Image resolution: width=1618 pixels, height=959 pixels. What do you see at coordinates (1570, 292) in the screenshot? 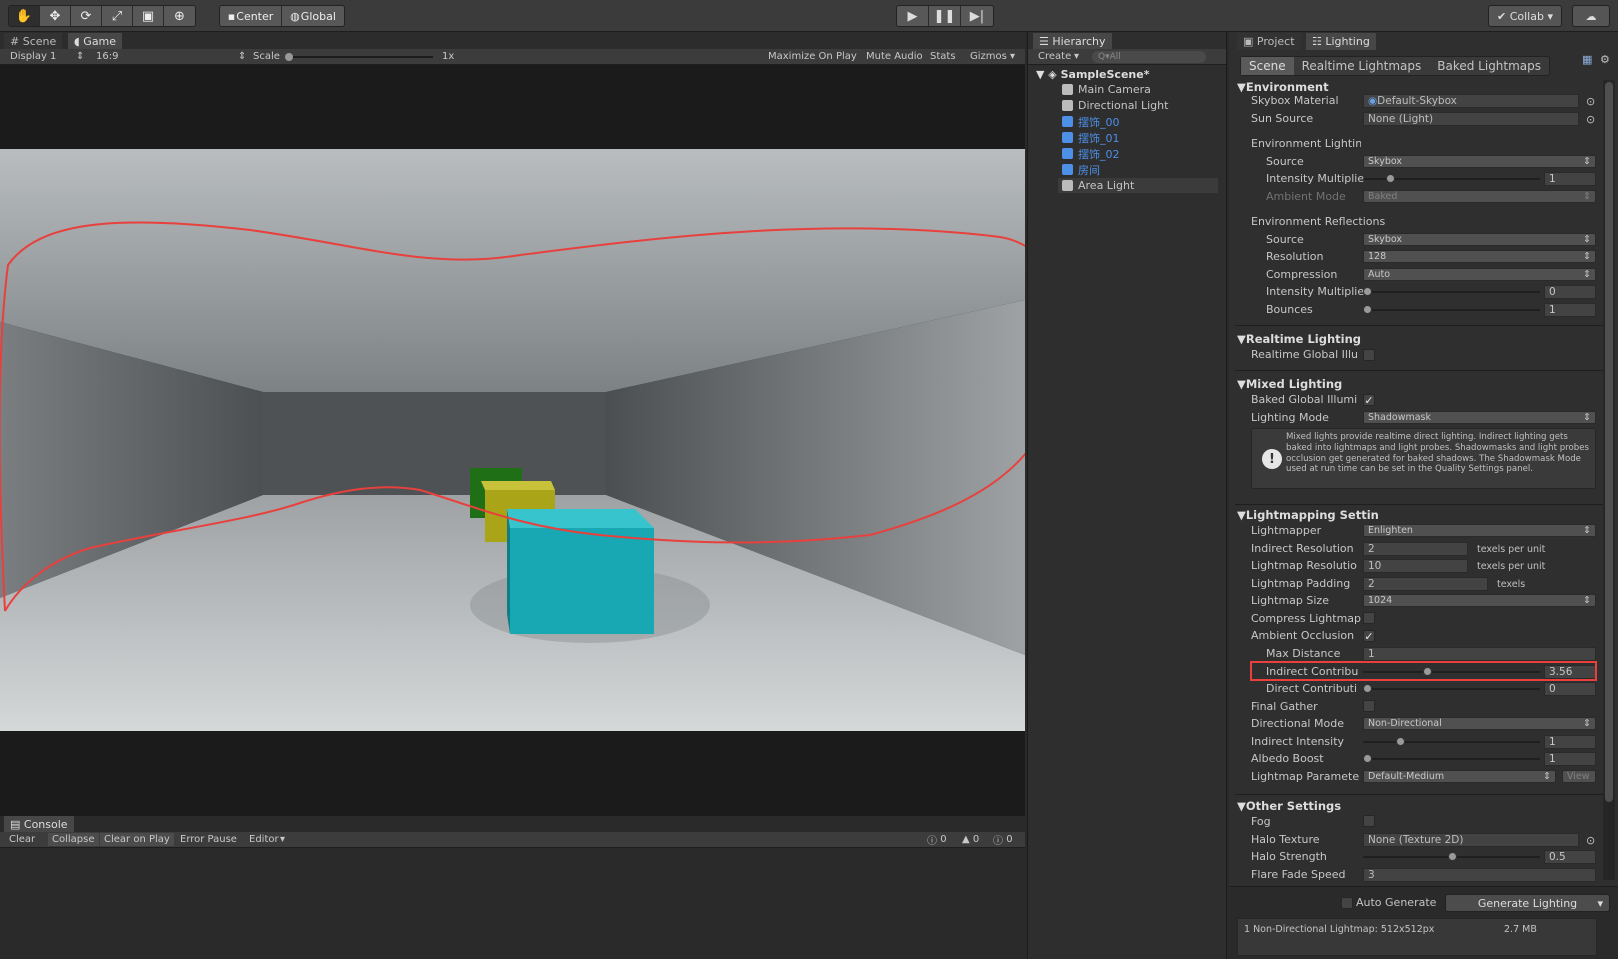
I see `refl-intensity-value: 0` at bounding box center [1570, 292].